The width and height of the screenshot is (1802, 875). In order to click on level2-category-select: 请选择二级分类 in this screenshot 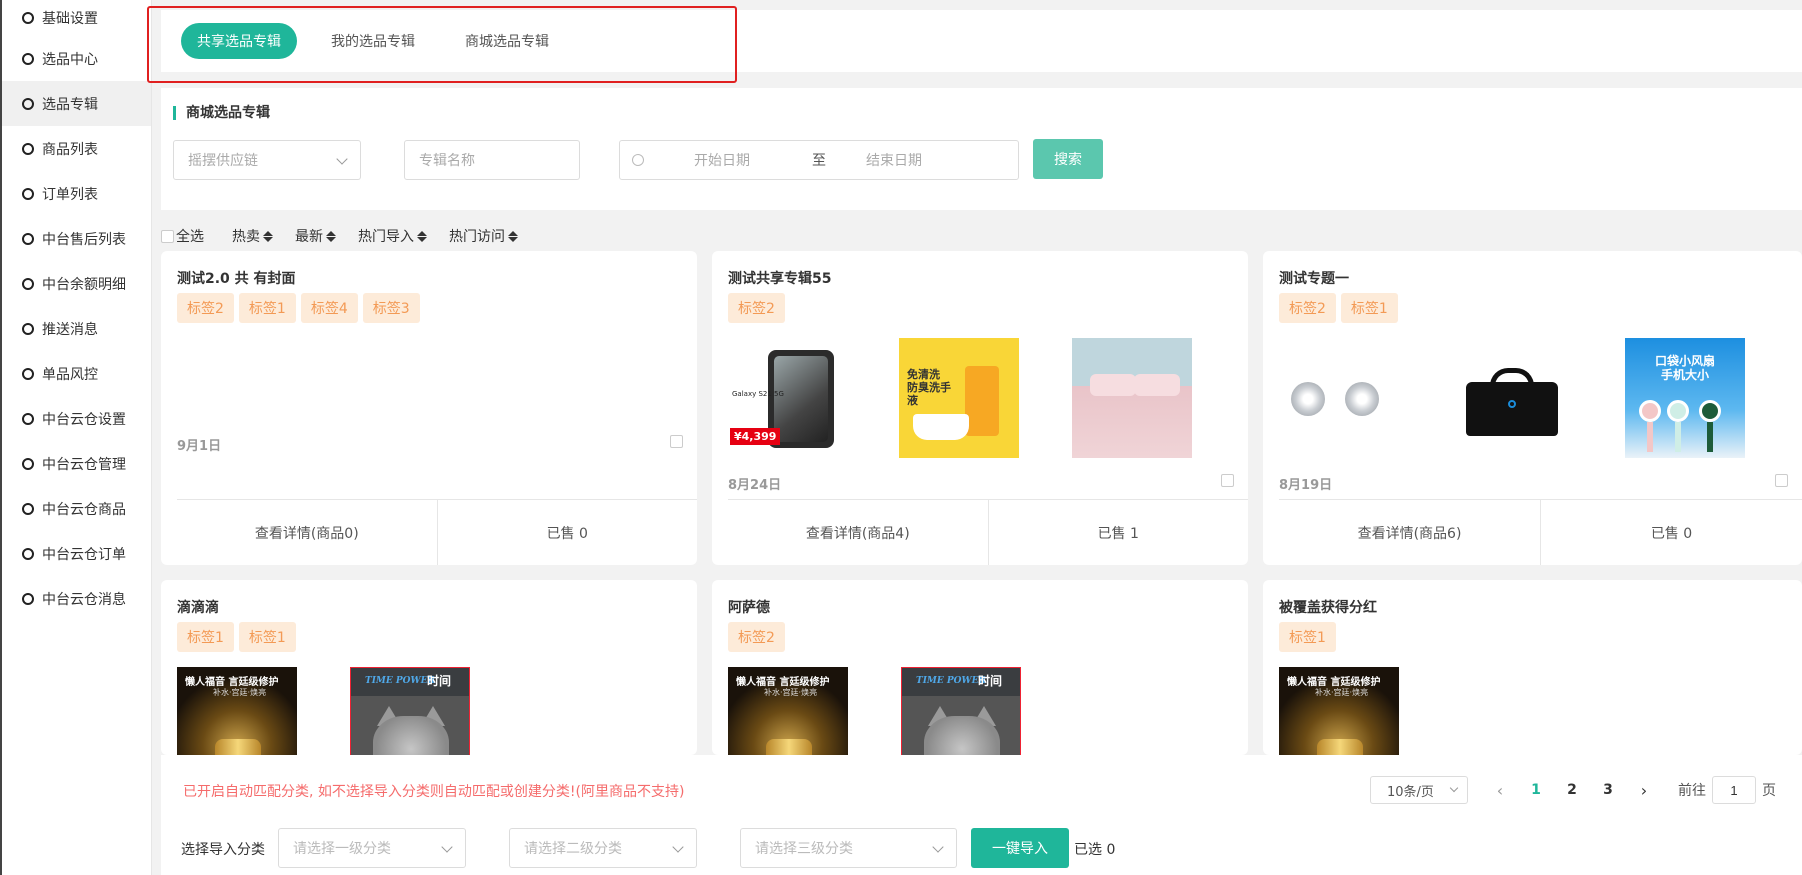, I will do `click(603, 848)`.